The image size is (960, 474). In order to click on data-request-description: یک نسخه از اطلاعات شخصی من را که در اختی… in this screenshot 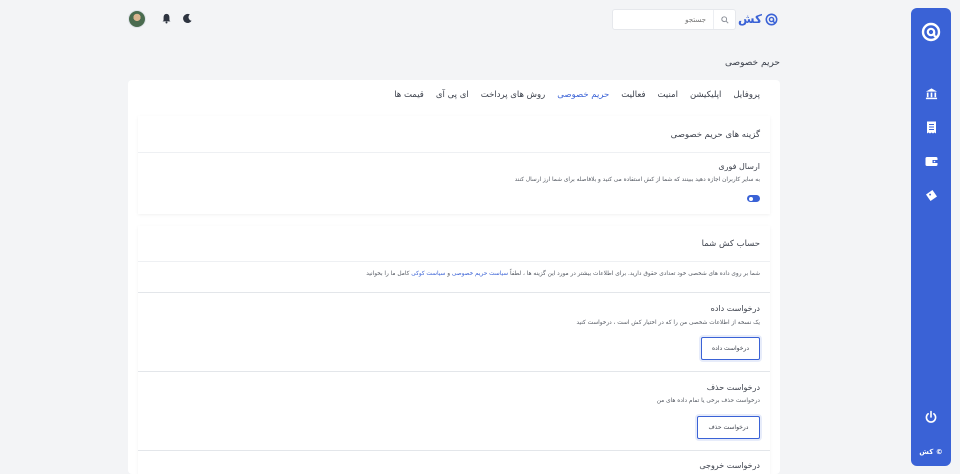, I will do `click(668, 323)`.